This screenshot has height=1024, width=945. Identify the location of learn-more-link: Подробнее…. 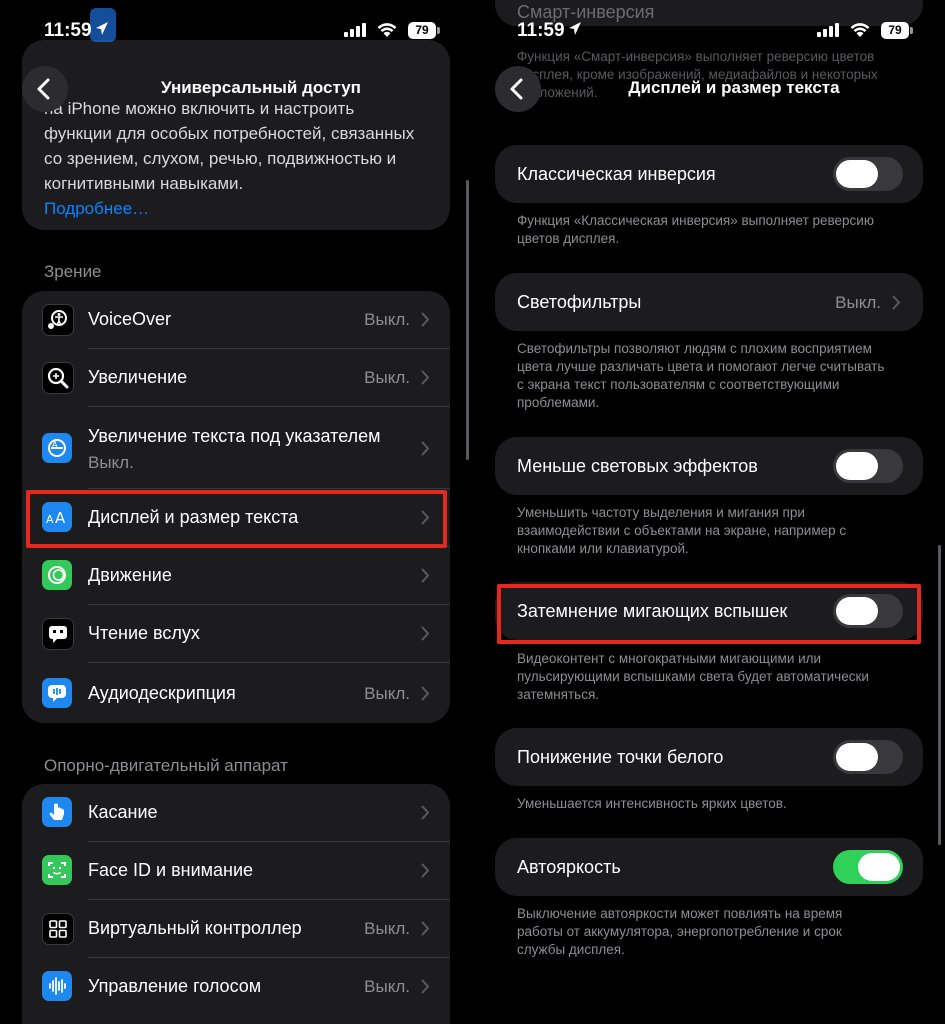
(96, 208).